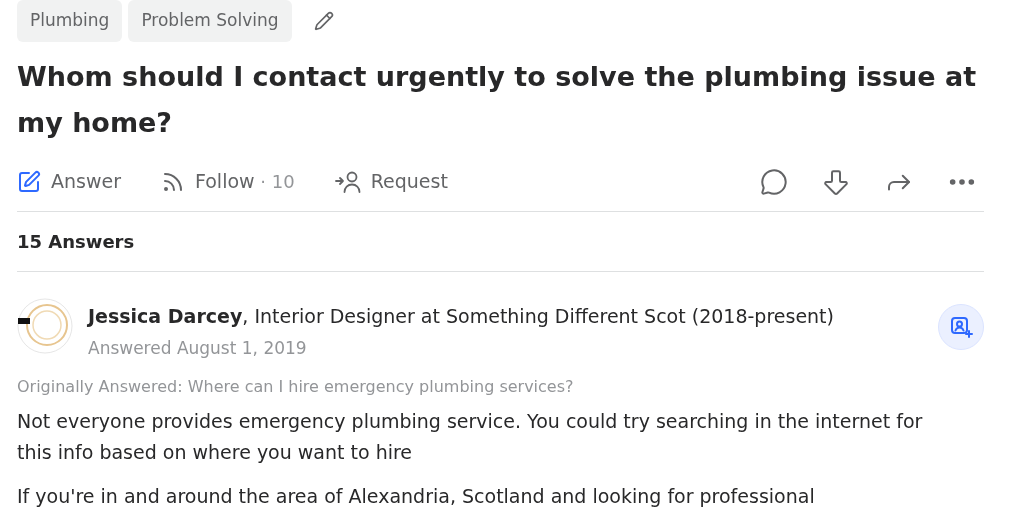  I want to click on avatar-icon, so click(45, 326).